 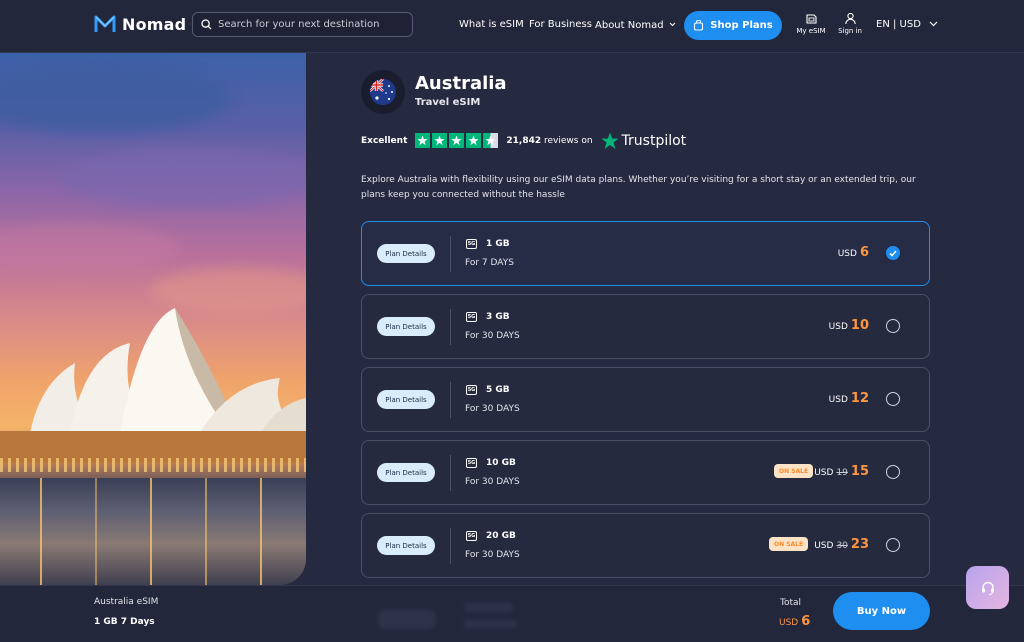 I want to click on country-subtitle: Travel eSIM, so click(x=448, y=102).